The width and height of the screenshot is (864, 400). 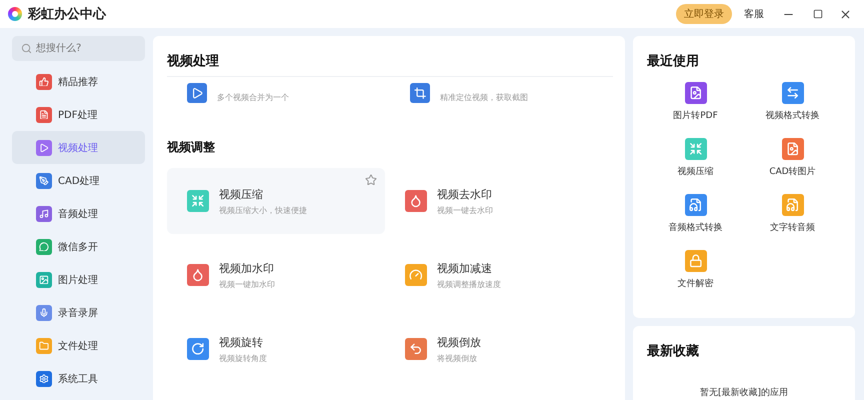 What do you see at coordinates (465, 268) in the screenshot?
I see `tool-name: 视频加减速` at bounding box center [465, 268].